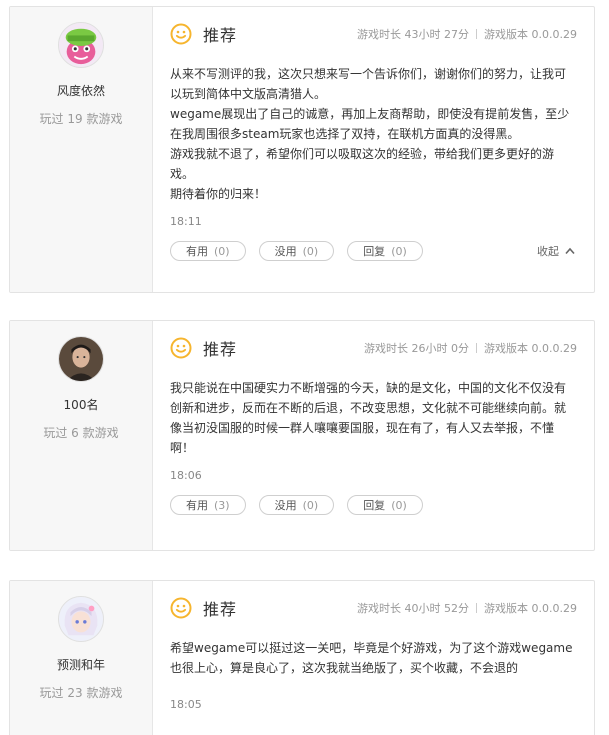 The width and height of the screenshot is (609, 735). What do you see at coordinates (548, 251) in the screenshot?
I see `collapse-label: 收起` at bounding box center [548, 251].